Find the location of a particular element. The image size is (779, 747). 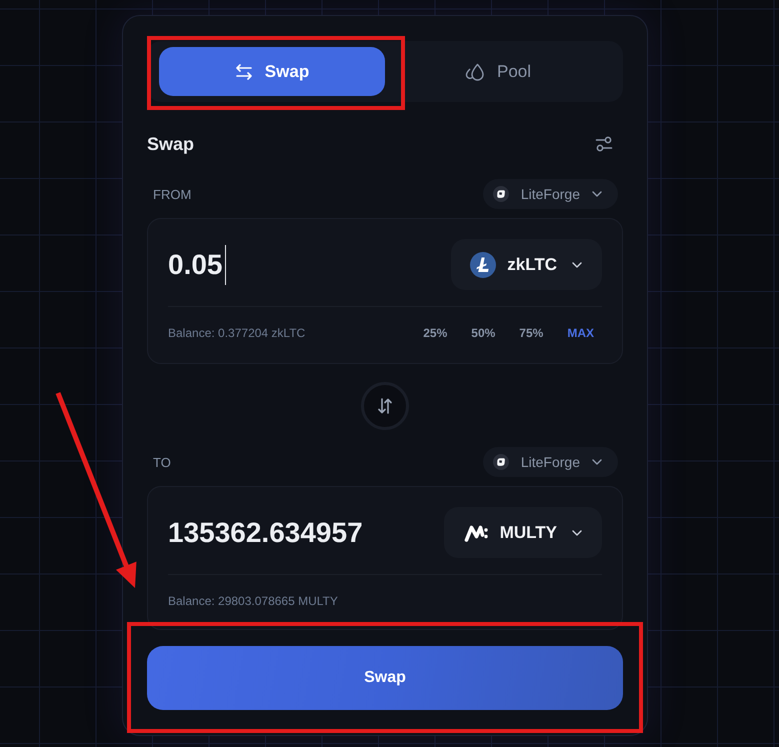

tab: Swap is located at coordinates (272, 71).